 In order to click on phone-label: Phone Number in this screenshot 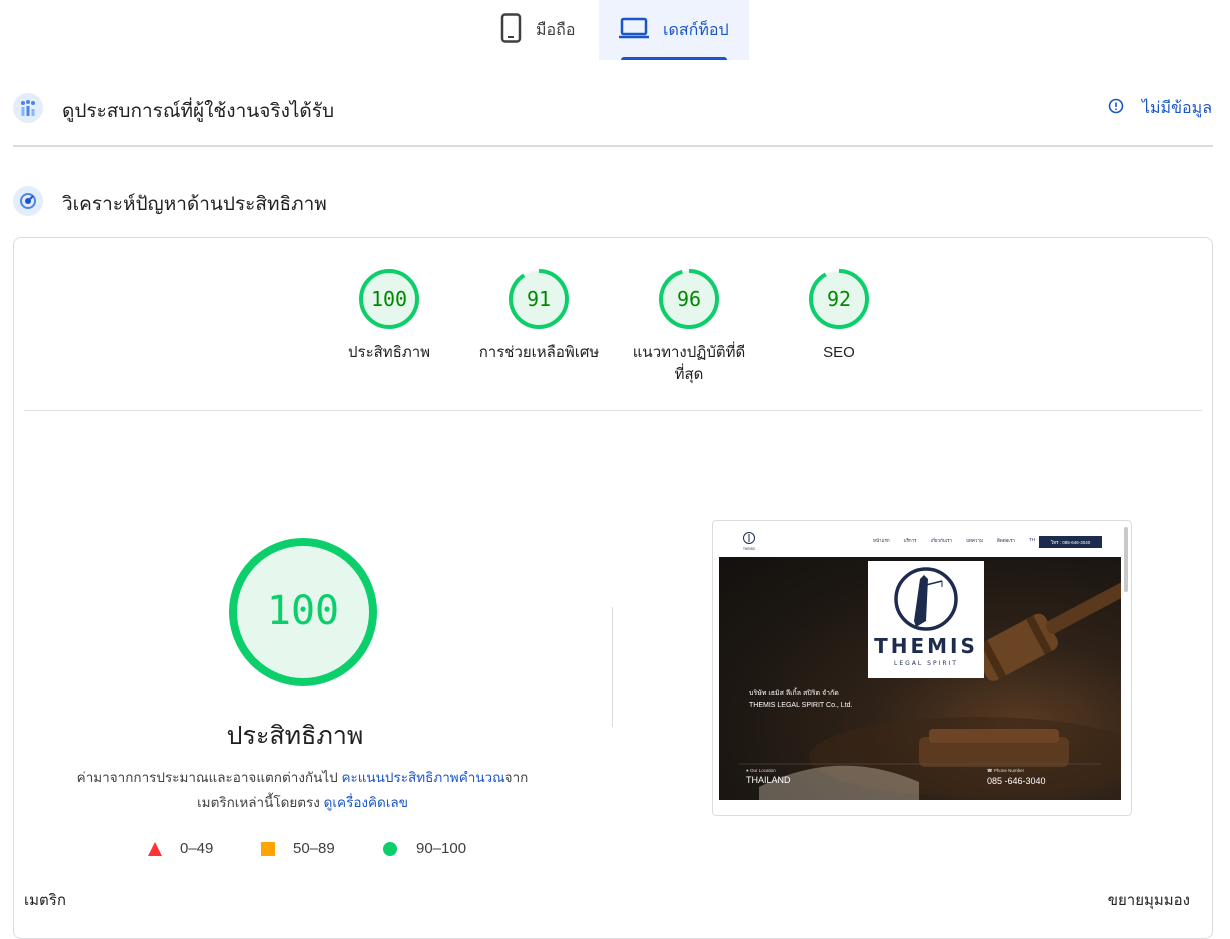, I will do `click(1009, 770)`.